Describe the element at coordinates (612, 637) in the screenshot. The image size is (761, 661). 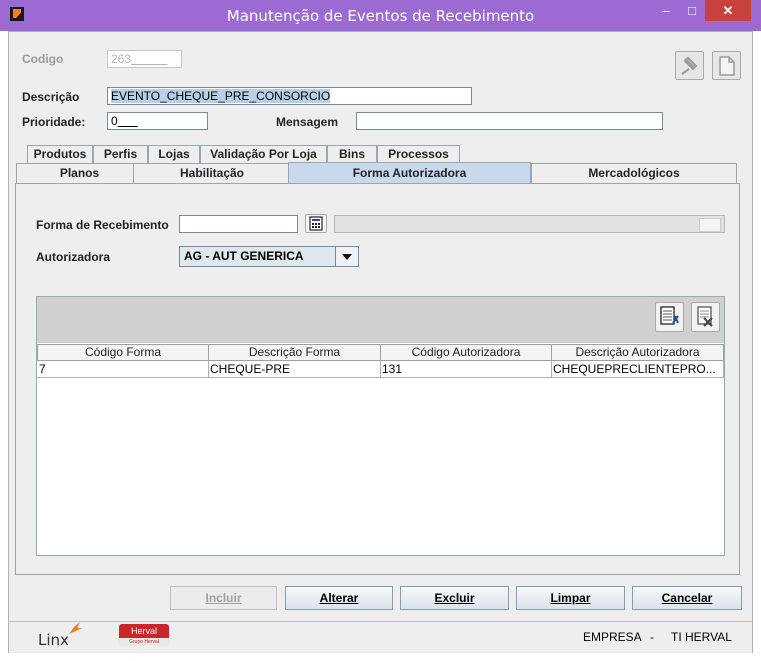
I see `empresa-label: EMPRESA` at that location.